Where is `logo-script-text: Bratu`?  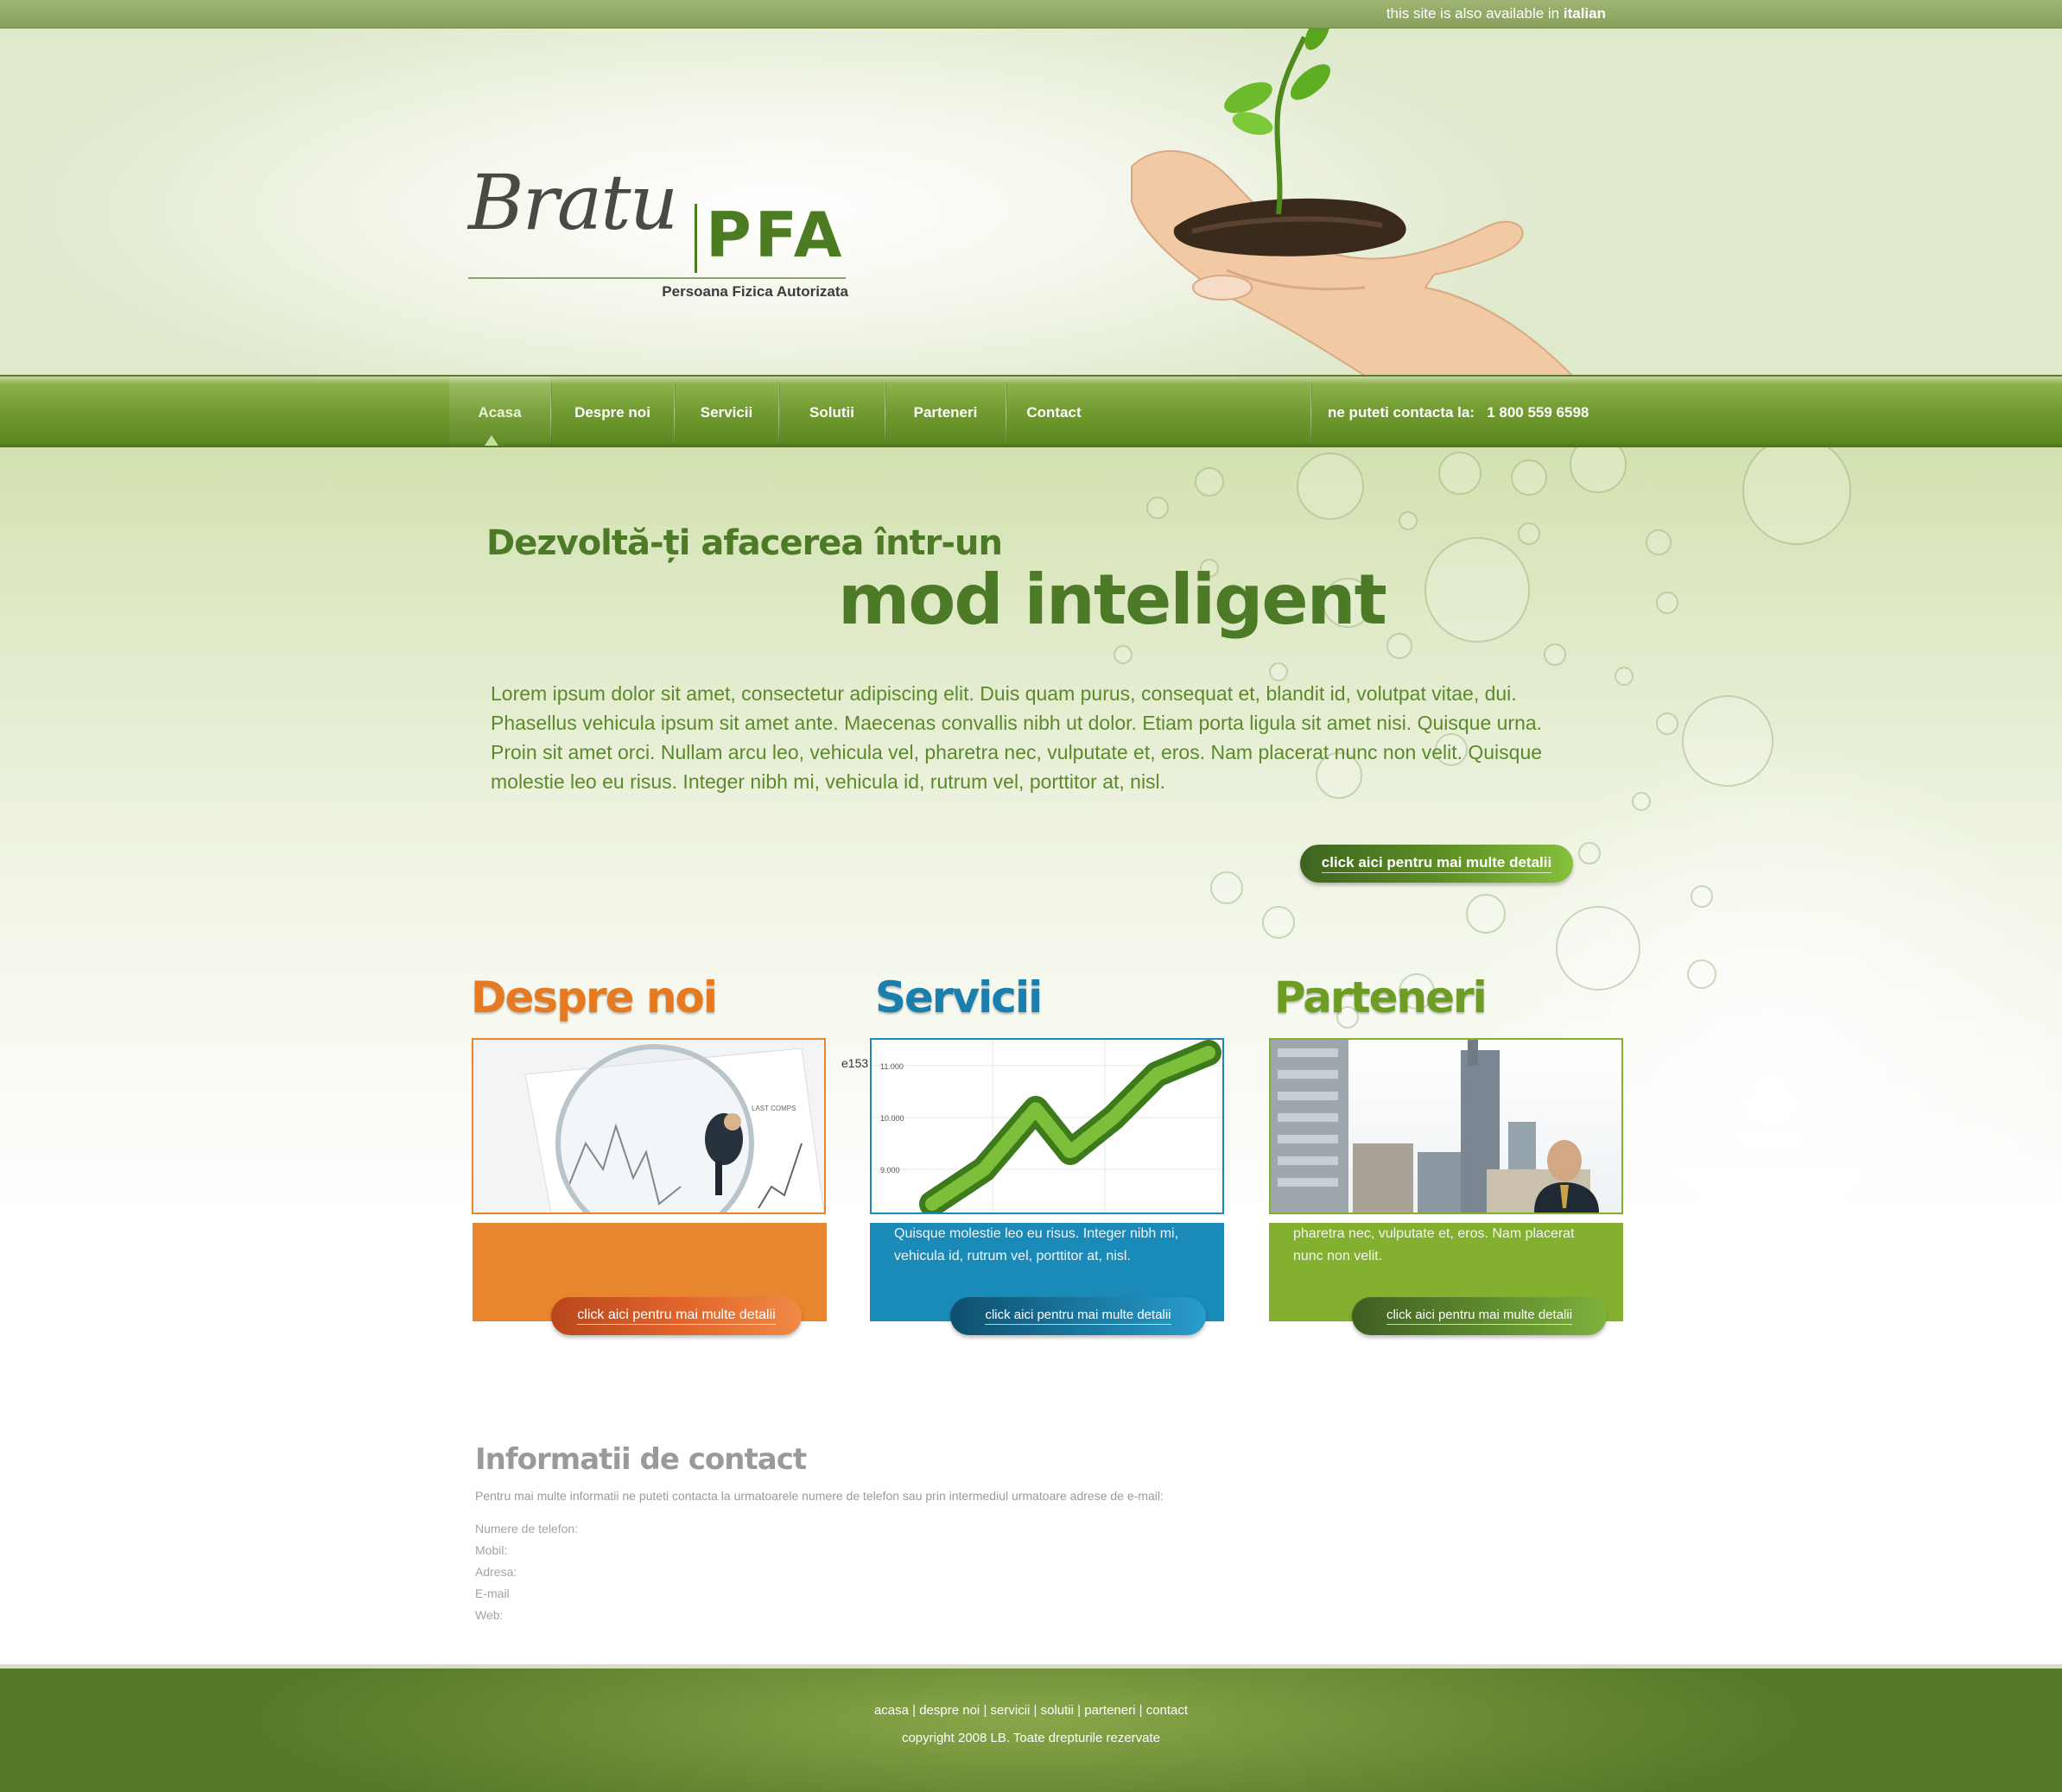
logo-script-text: Bratu is located at coordinates (573, 202).